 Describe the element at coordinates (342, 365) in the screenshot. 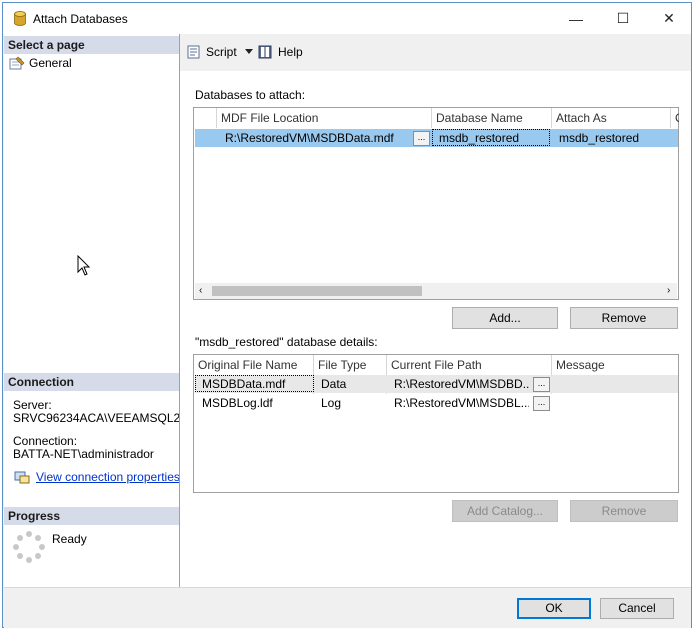

I see `col-header-file-type: File Type` at that location.